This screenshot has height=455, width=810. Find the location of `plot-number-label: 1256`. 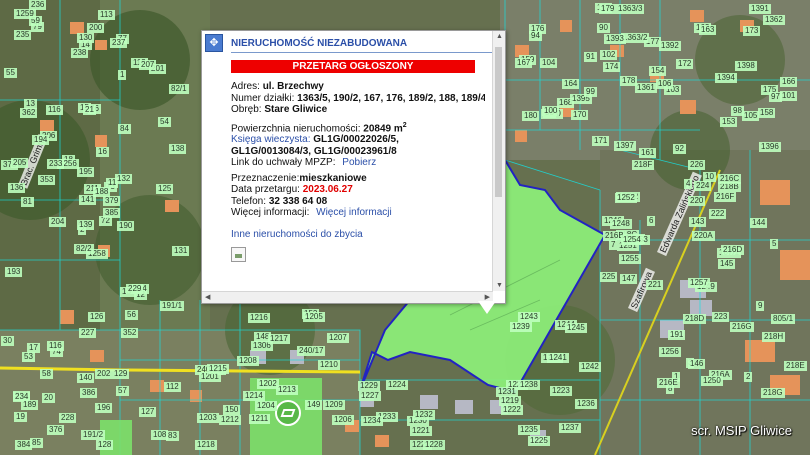

plot-number-label: 1256 is located at coordinates (670, 352).